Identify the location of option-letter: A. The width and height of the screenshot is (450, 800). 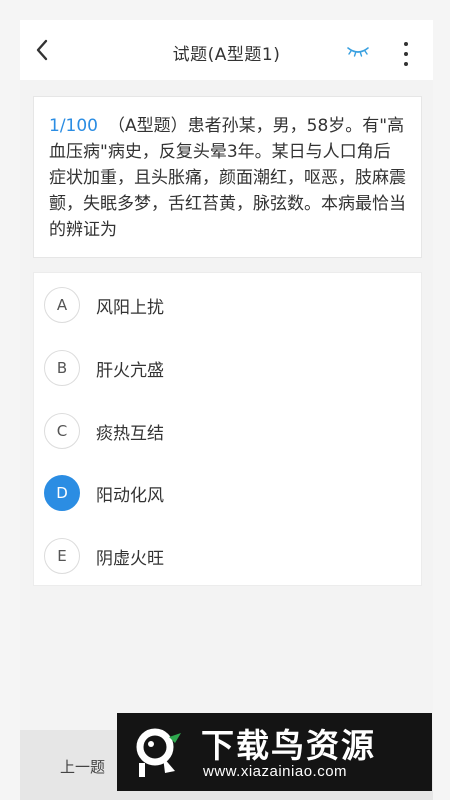
(62, 305).